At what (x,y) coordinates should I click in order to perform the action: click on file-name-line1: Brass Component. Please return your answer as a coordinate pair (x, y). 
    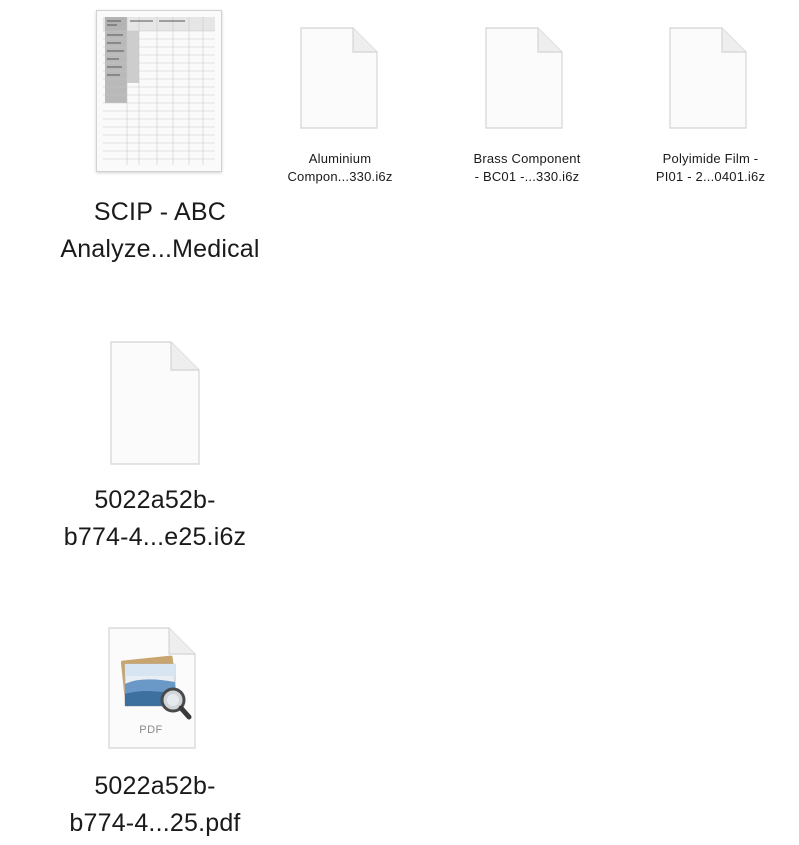
    Looking at the image, I should click on (527, 158).